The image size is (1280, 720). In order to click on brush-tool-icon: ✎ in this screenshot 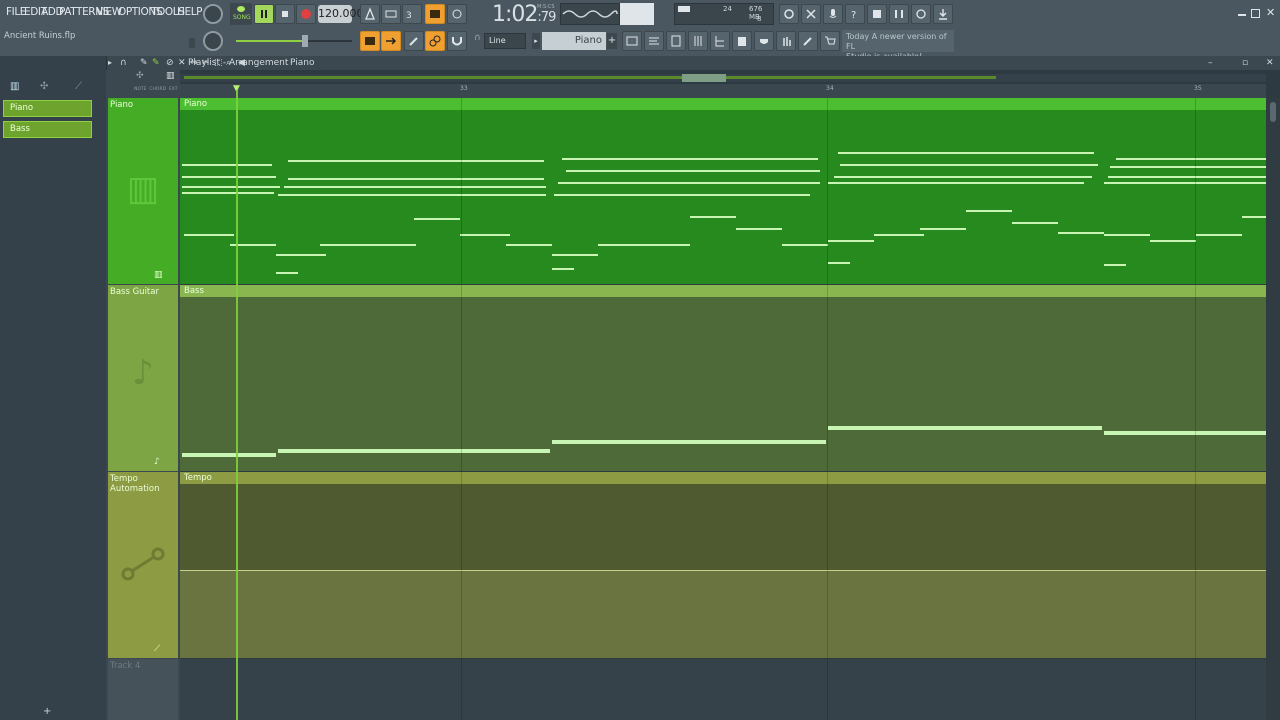, I will do `click(156, 63)`.